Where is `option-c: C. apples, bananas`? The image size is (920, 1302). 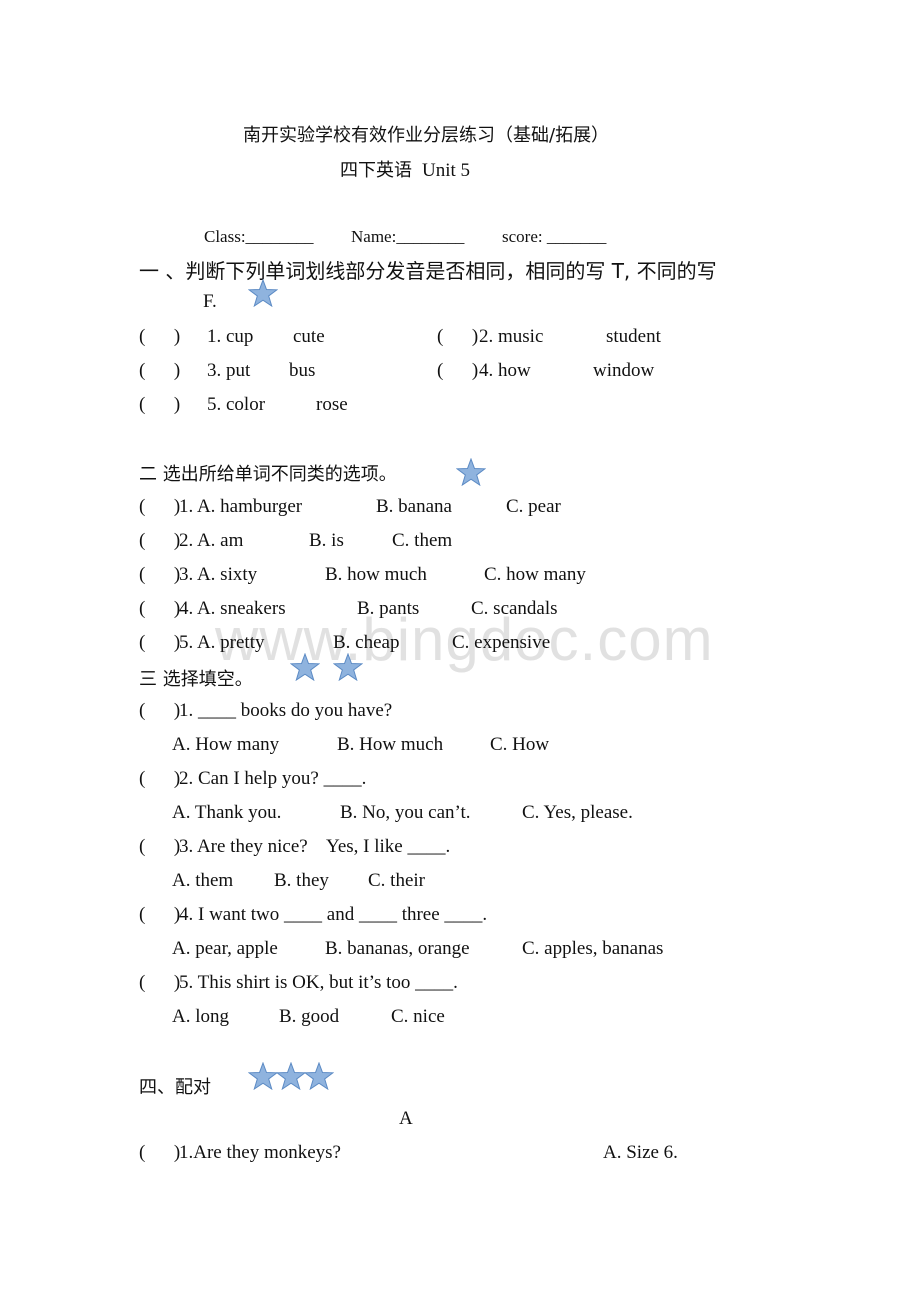
option-c: C. apples, bananas is located at coordinates (593, 948).